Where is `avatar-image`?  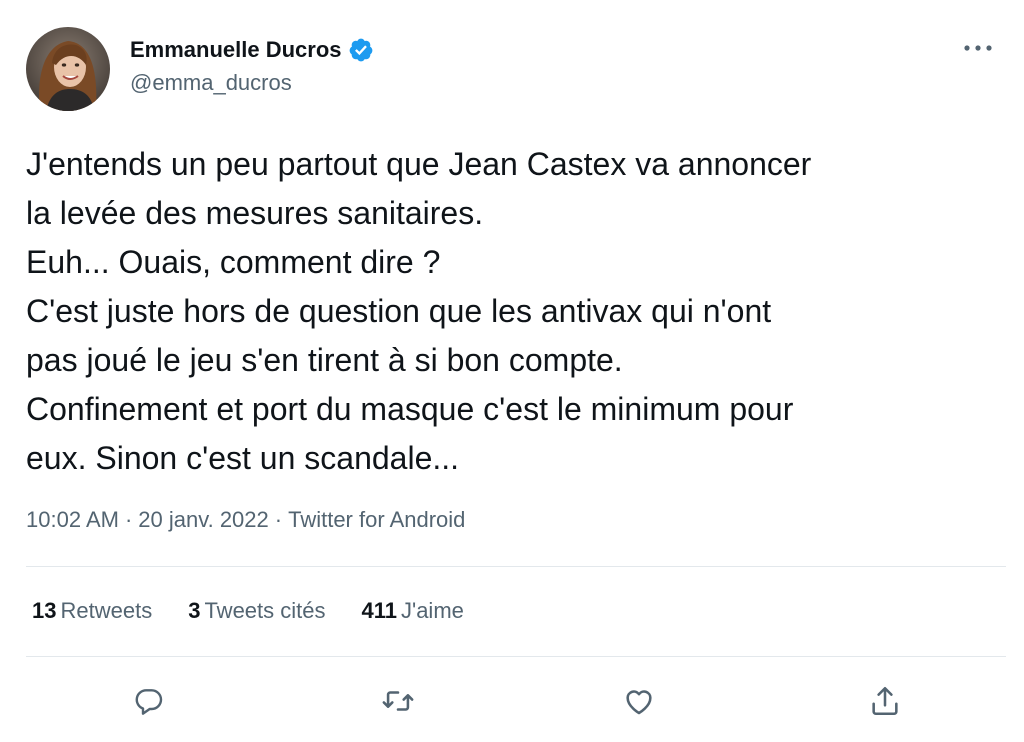
avatar-image is located at coordinates (68, 69).